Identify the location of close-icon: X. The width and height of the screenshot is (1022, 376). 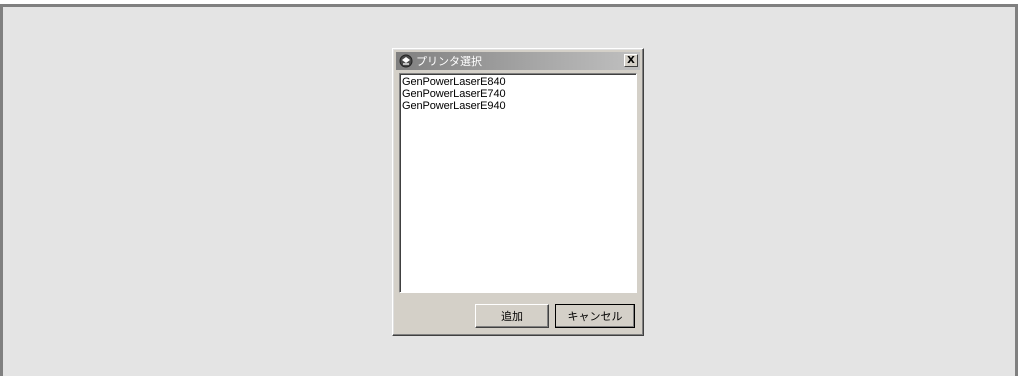
(631, 60).